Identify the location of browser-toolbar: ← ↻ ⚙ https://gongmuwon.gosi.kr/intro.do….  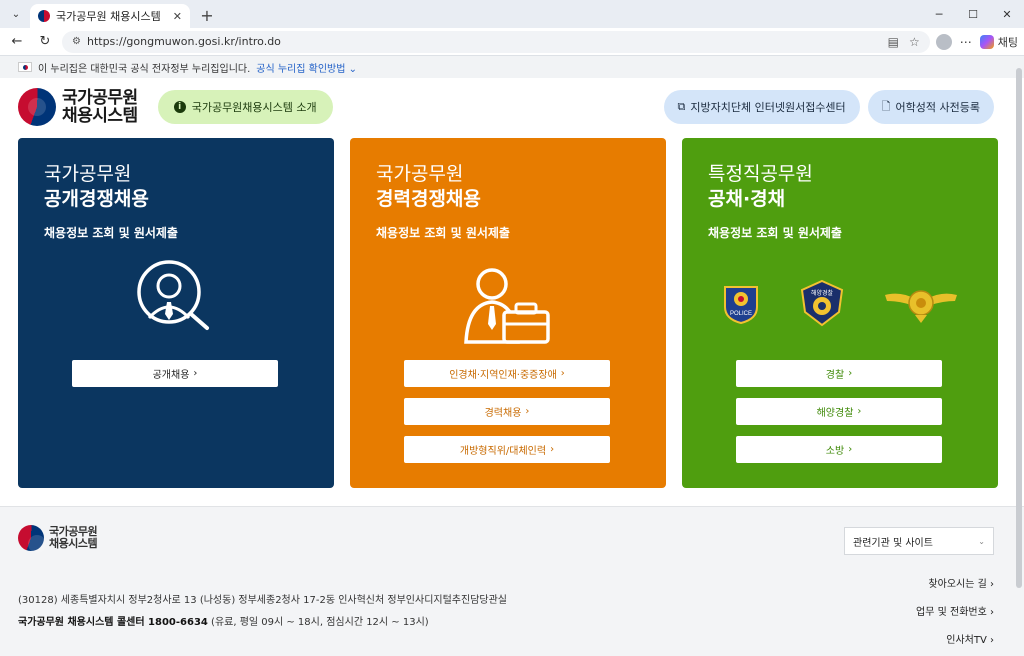
(512, 42).